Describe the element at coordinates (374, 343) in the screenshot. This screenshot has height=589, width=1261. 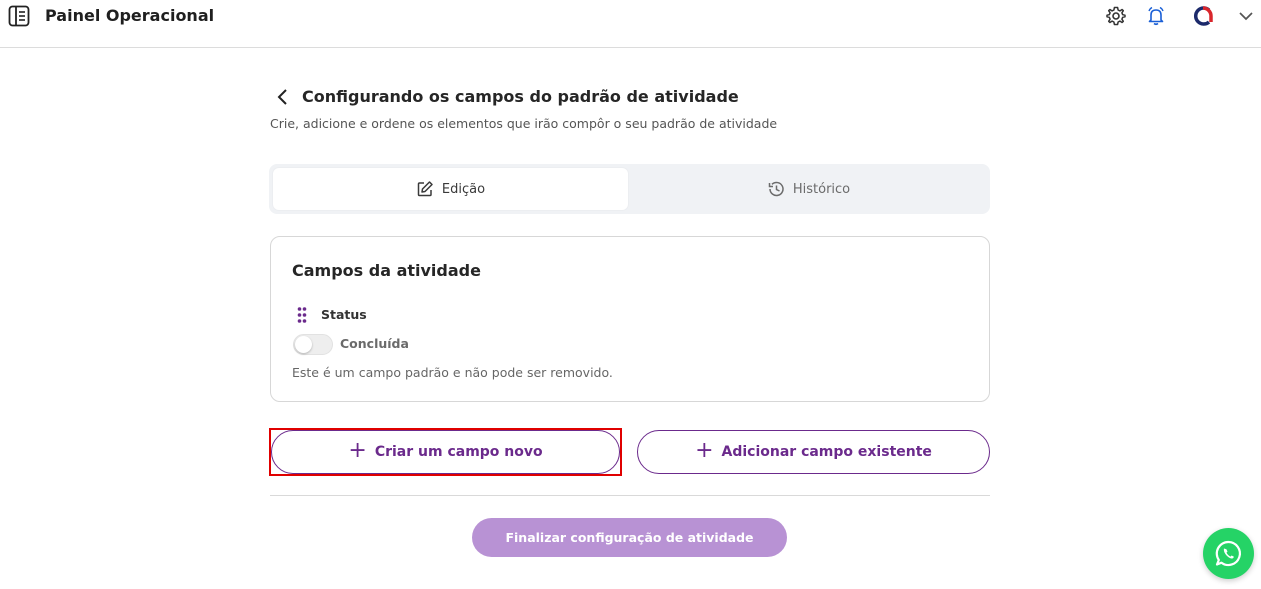
I see `toggle-label: Concluída` at that location.